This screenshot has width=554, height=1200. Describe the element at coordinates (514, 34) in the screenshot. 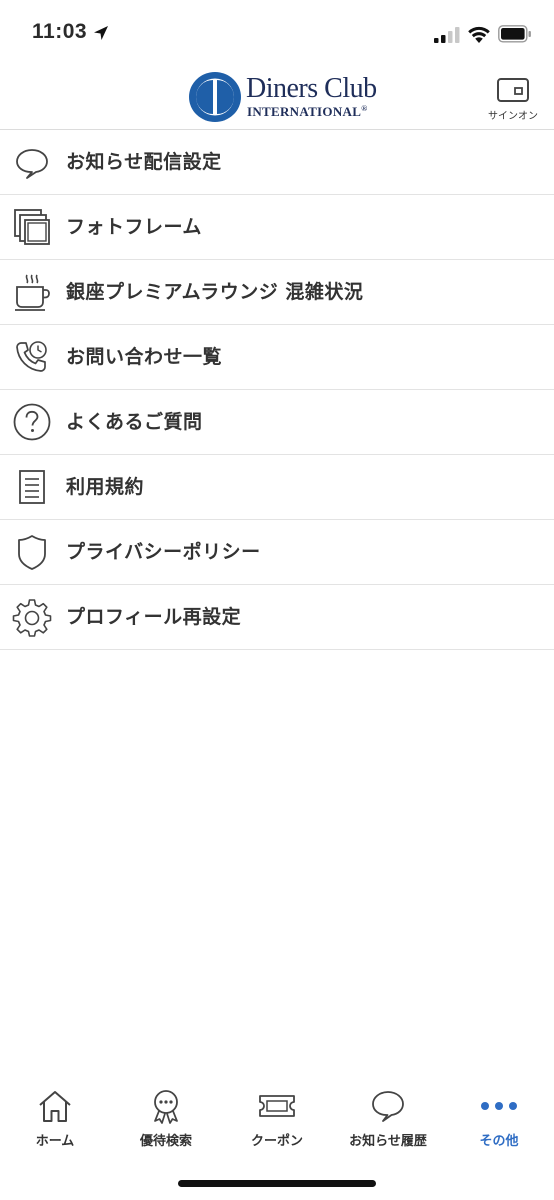

I see `battery-icon` at that location.